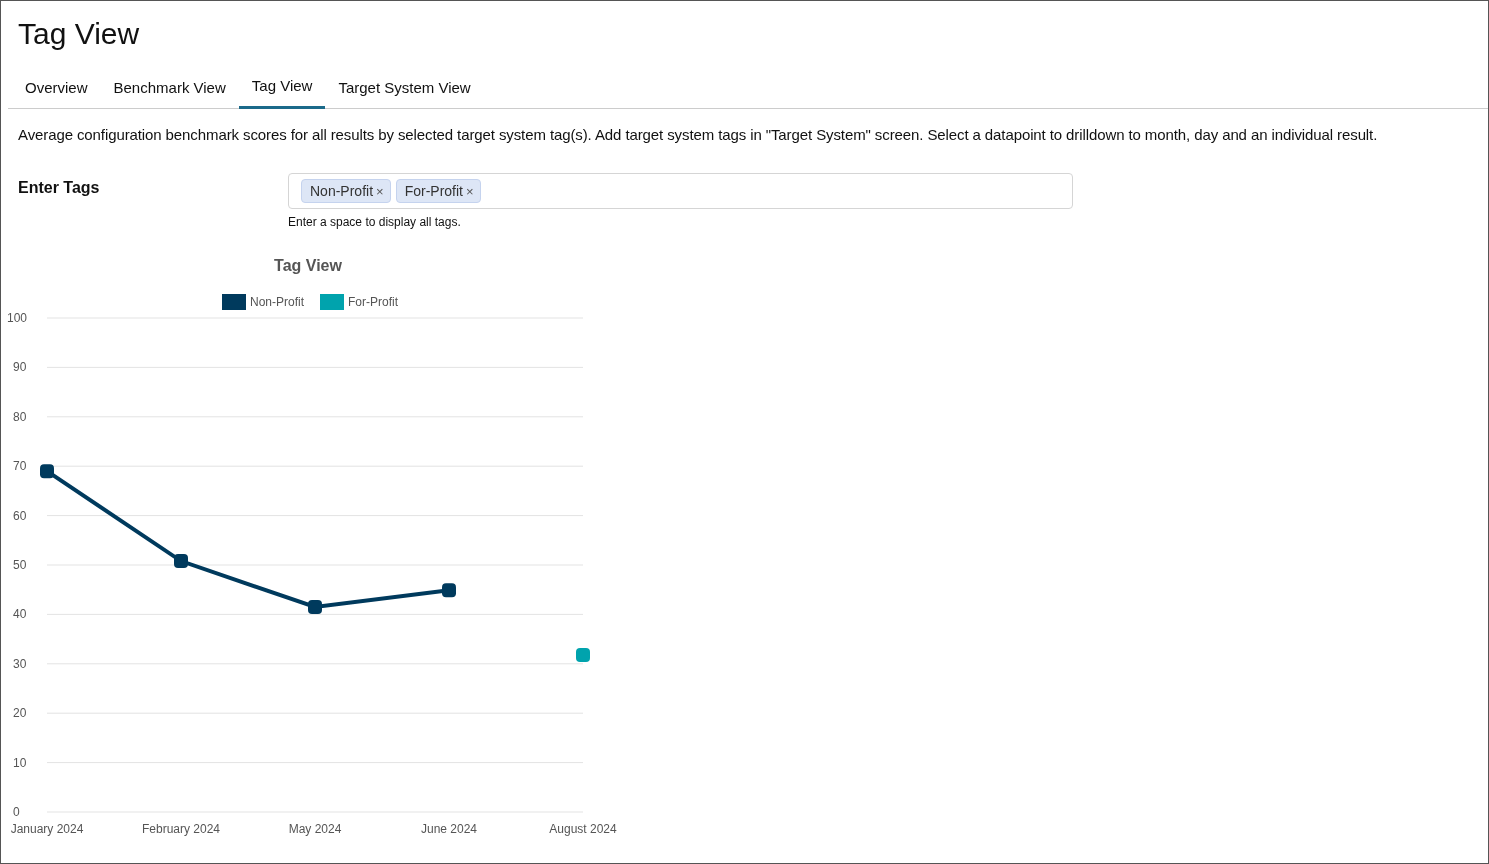 This screenshot has width=1489, height=864. Describe the element at coordinates (375, 222) in the screenshot. I see `hint-text: Enter a space to display all tags.` at that location.